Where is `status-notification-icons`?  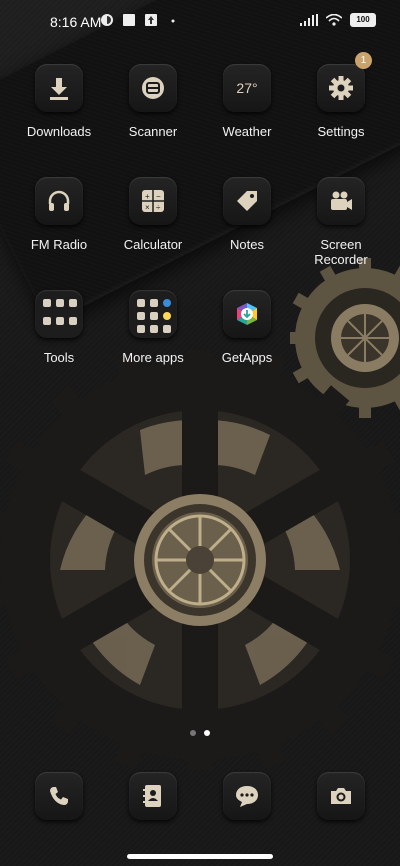 status-notification-icons is located at coordinates (140, 20).